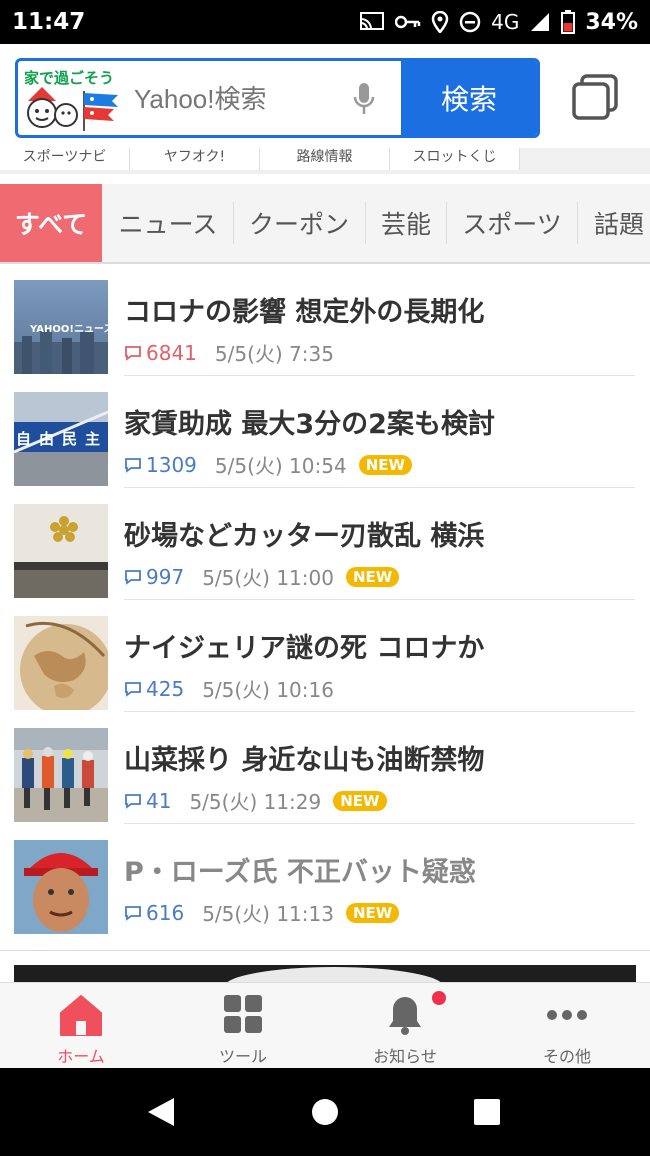 The width and height of the screenshot is (650, 1156). I want to click on nav-more-label: その他, so click(566, 1056).